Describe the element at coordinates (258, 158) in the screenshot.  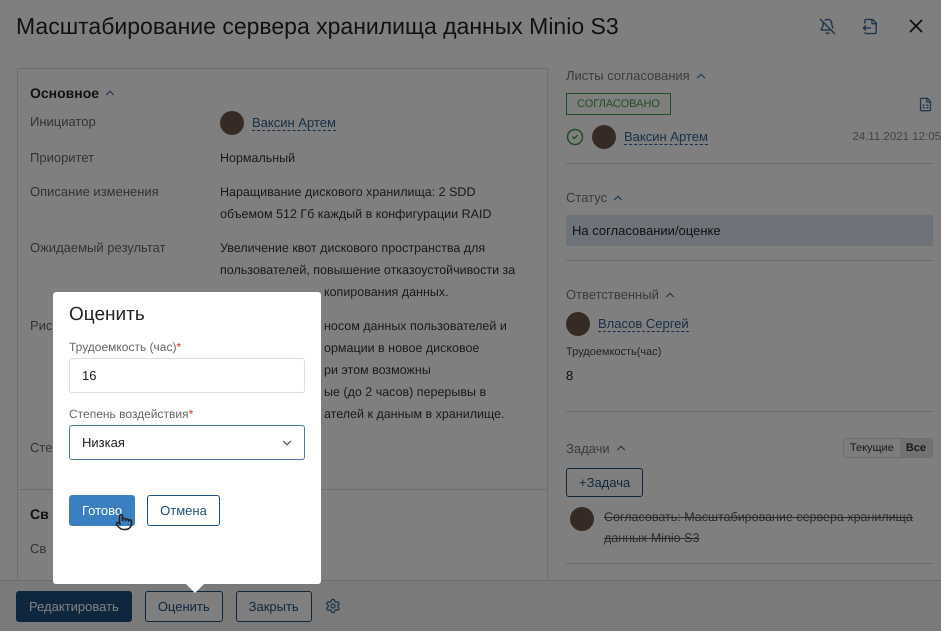
I see `field-value: Нормальный` at that location.